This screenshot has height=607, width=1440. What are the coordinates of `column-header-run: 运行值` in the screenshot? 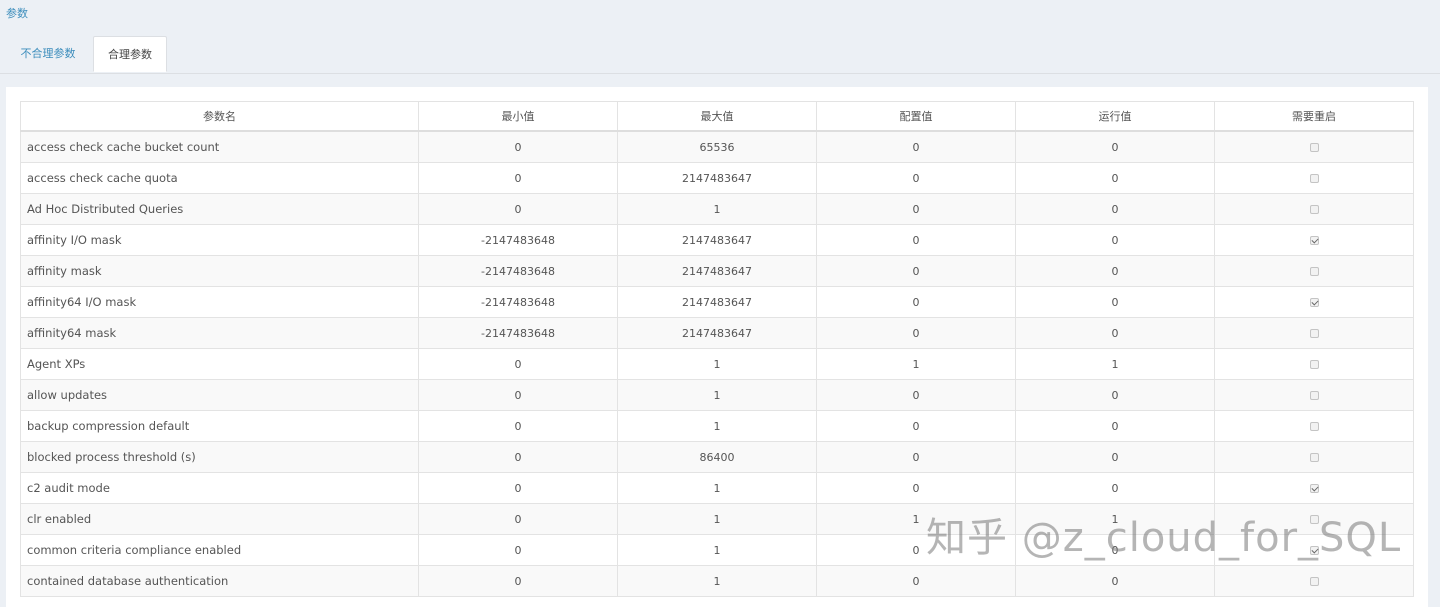 It's located at (1115, 116).